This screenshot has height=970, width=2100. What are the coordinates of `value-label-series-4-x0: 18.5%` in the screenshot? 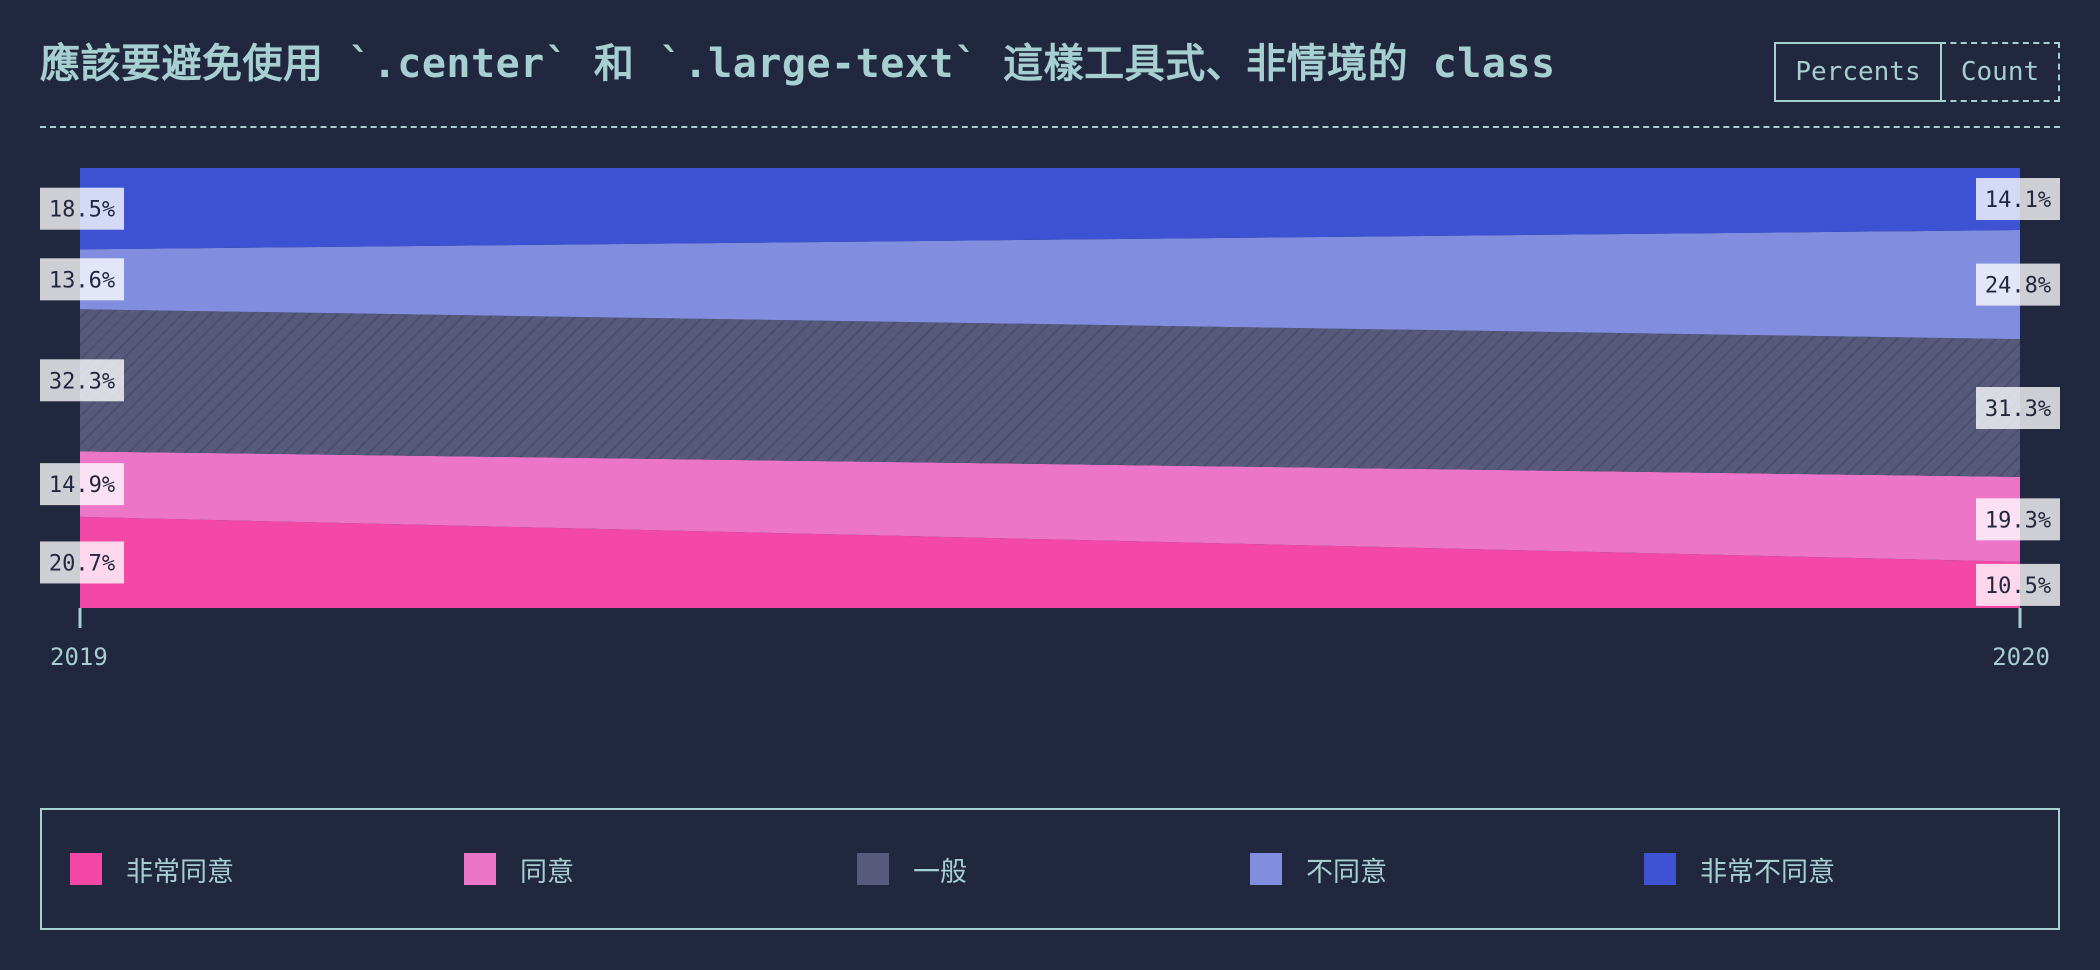 It's located at (82, 208).